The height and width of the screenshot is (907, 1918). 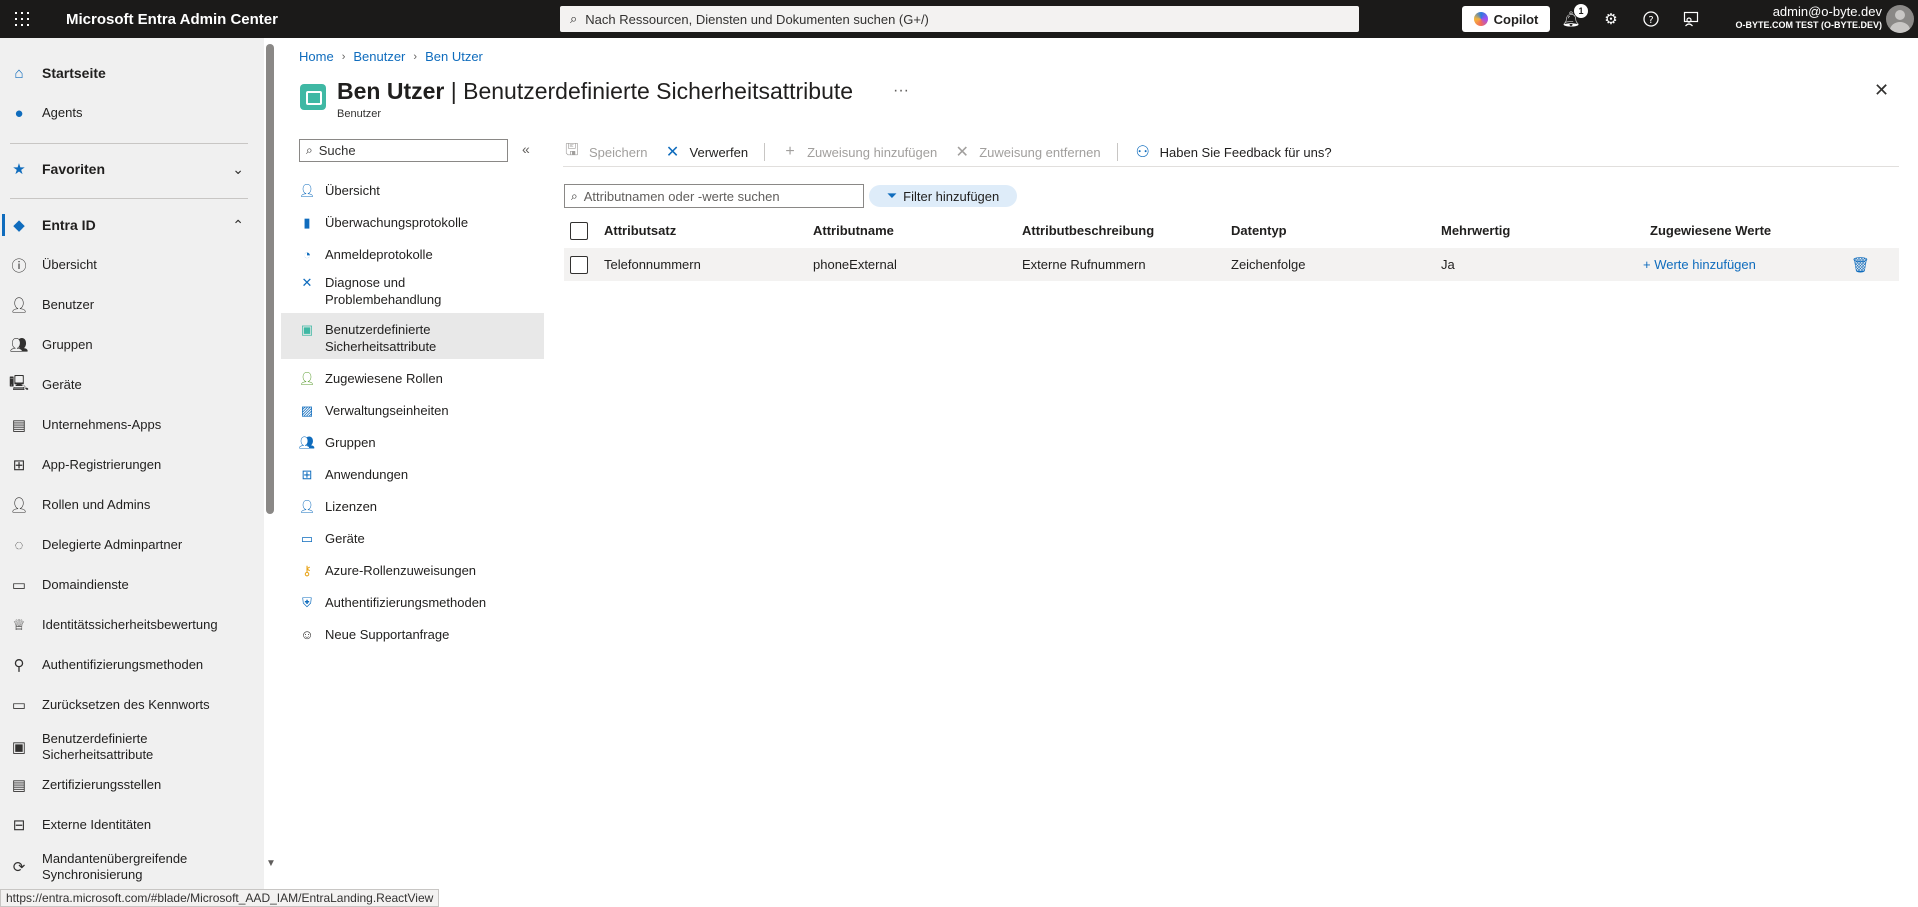 I want to click on group-icon: 👥︎, so click(x=307, y=442).